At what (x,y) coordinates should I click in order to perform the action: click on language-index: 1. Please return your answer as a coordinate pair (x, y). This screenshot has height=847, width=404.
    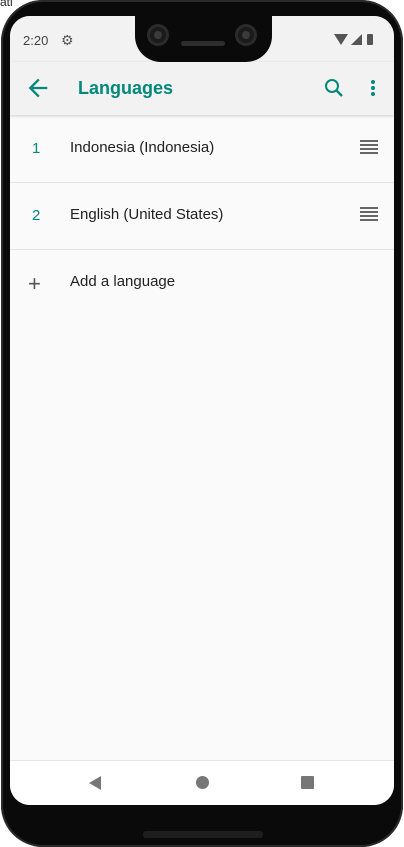
    Looking at the image, I should click on (36, 148).